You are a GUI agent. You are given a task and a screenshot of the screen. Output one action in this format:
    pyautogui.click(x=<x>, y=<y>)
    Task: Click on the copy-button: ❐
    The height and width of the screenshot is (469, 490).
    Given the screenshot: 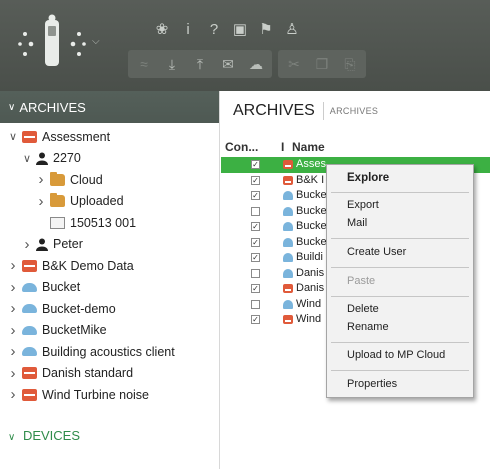 What is the action you would take?
    pyautogui.click(x=322, y=64)
    